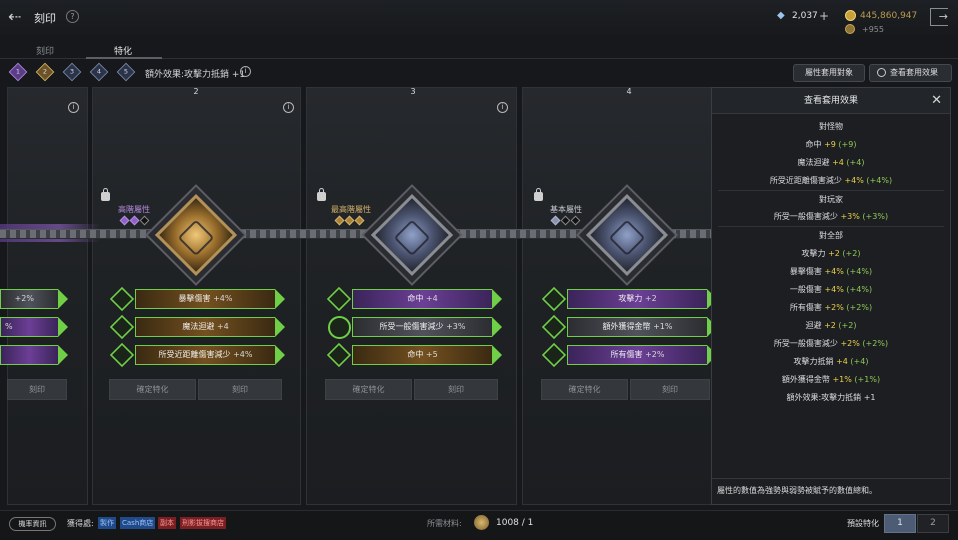  I want to click on effect-line: 迴避 +2 (+2), so click(831, 325).